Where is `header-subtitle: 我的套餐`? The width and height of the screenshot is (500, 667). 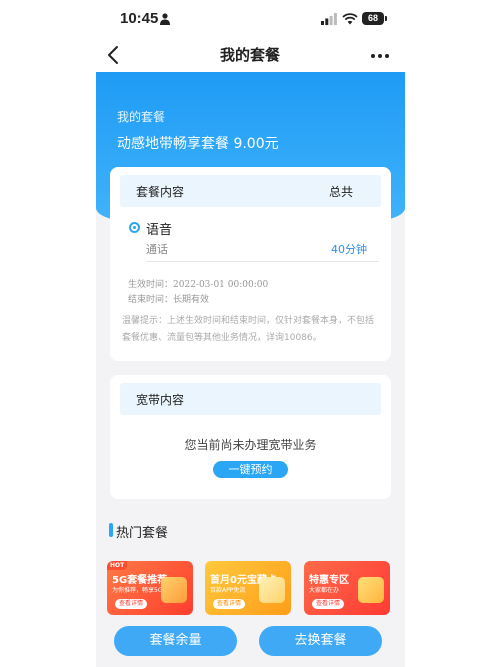 header-subtitle: 我的套餐 is located at coordinates (141, 117).